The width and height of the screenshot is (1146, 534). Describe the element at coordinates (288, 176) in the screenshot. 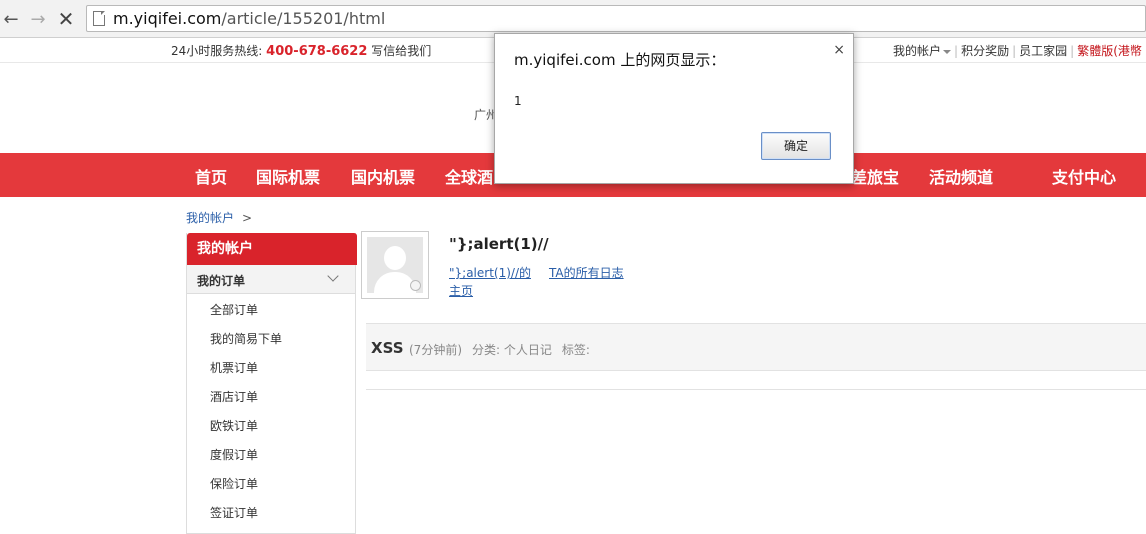

I see `nav-intl-flights: 国际机票` at that location.